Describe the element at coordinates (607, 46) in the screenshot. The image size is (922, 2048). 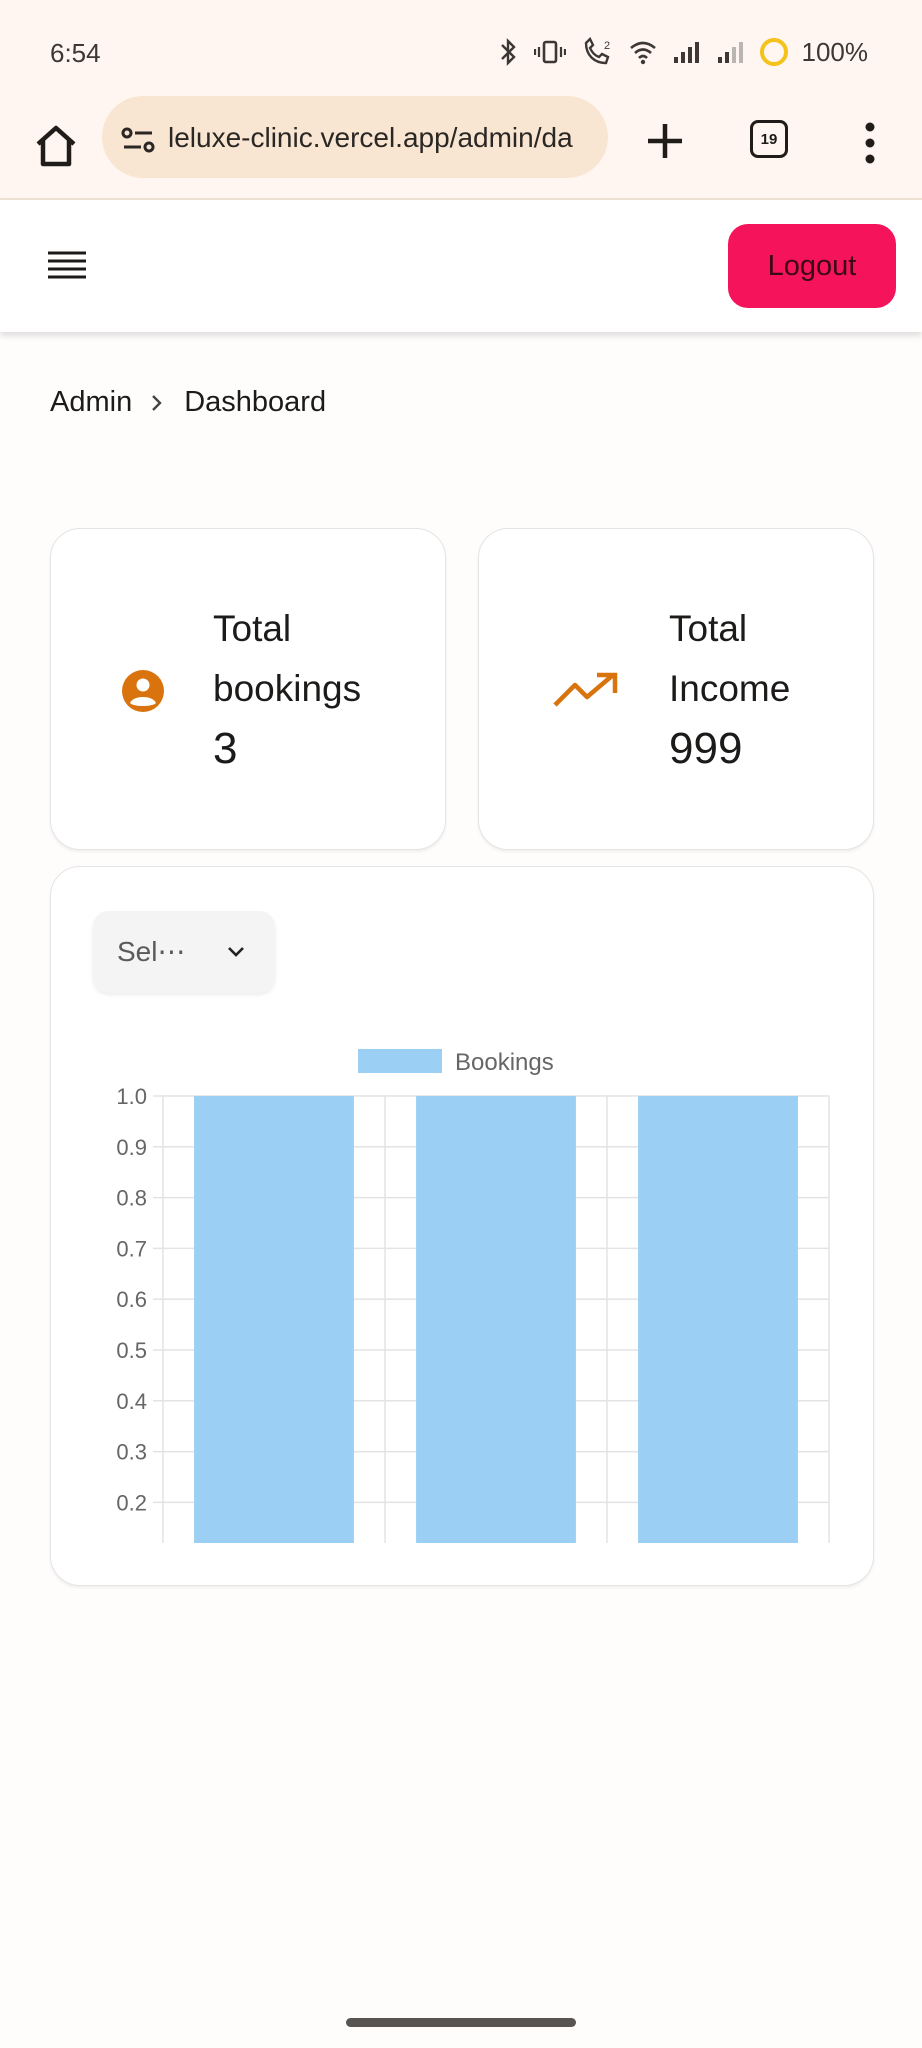
I see `svg-text: 2` at that location.